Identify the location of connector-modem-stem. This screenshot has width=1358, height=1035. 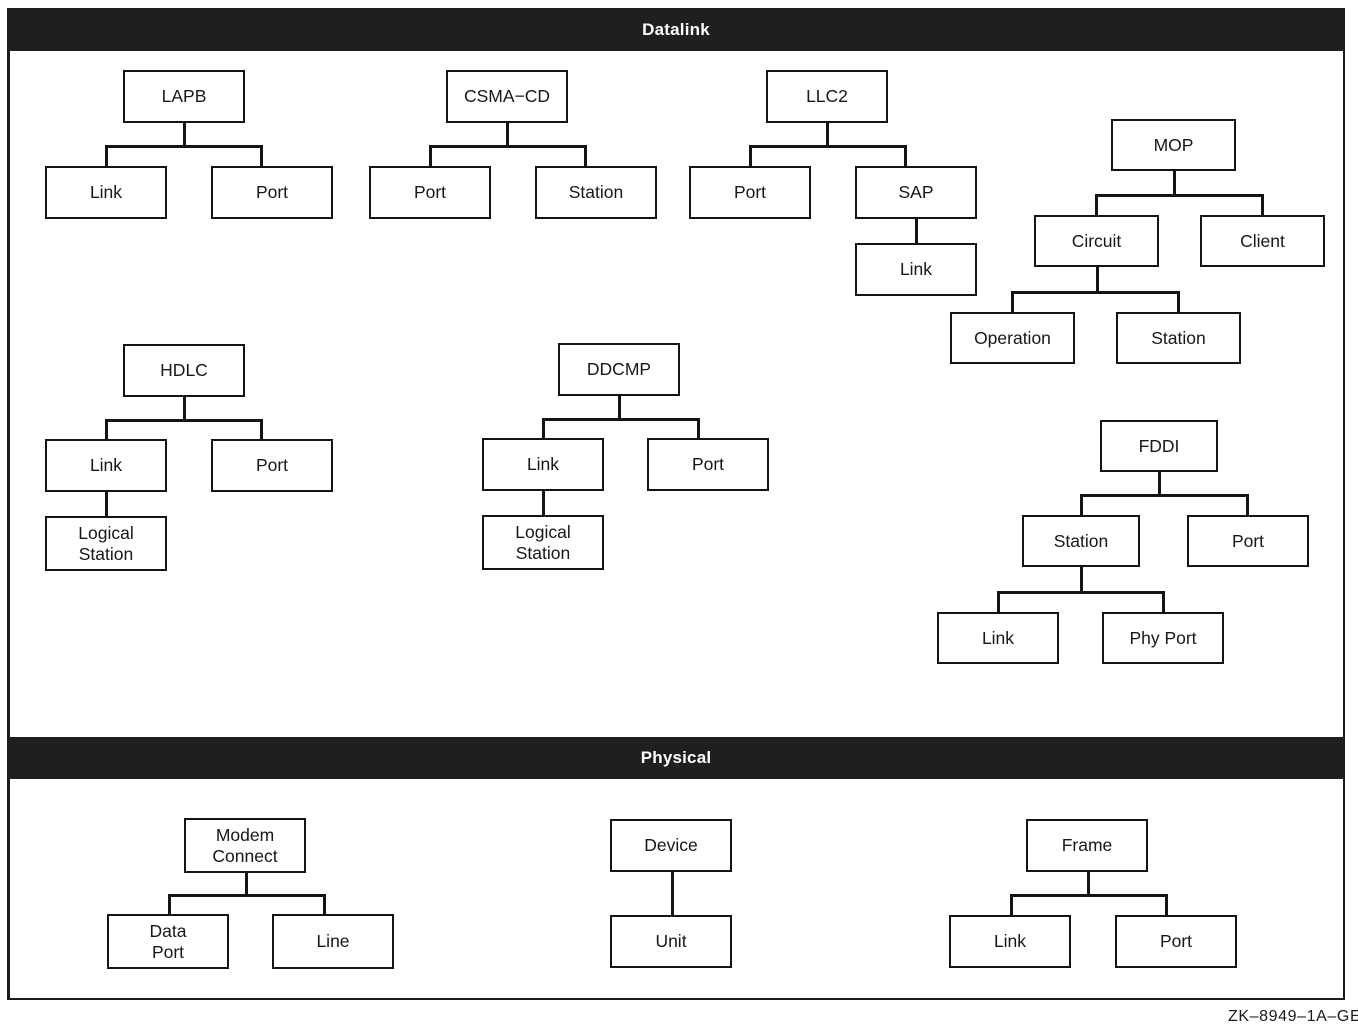
(246, 883).